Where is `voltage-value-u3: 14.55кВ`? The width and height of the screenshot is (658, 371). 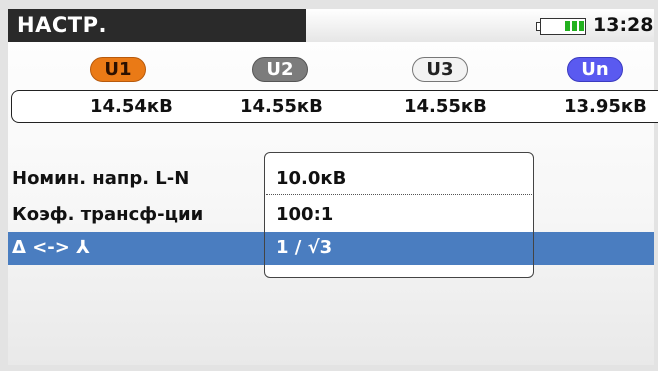
voltage-value-u3: 14.55кВ is located at coordinates (445, 106).